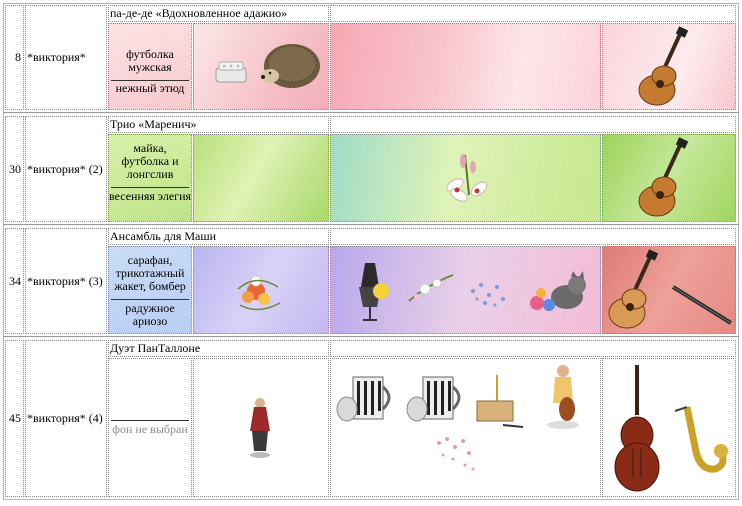  What do you see at coordinates (218, 124) in the screenshot?
I see `number-title: Трио «Маренич»` at bounding box center [218, 124].